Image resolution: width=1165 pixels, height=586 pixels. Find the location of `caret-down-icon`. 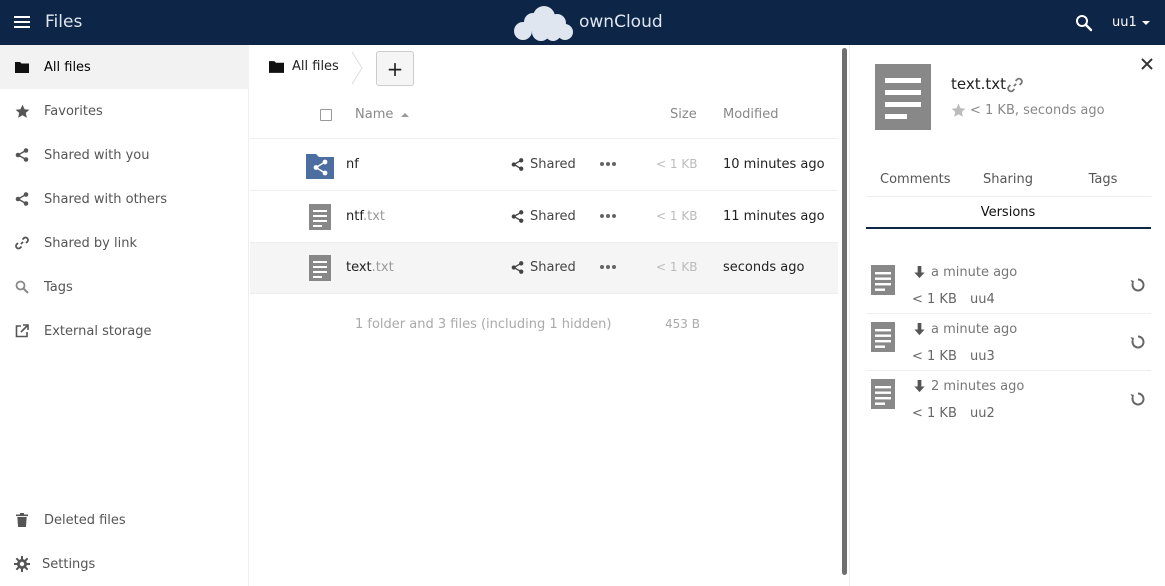

caret-down-icon is located at coordinates (1145, 22).